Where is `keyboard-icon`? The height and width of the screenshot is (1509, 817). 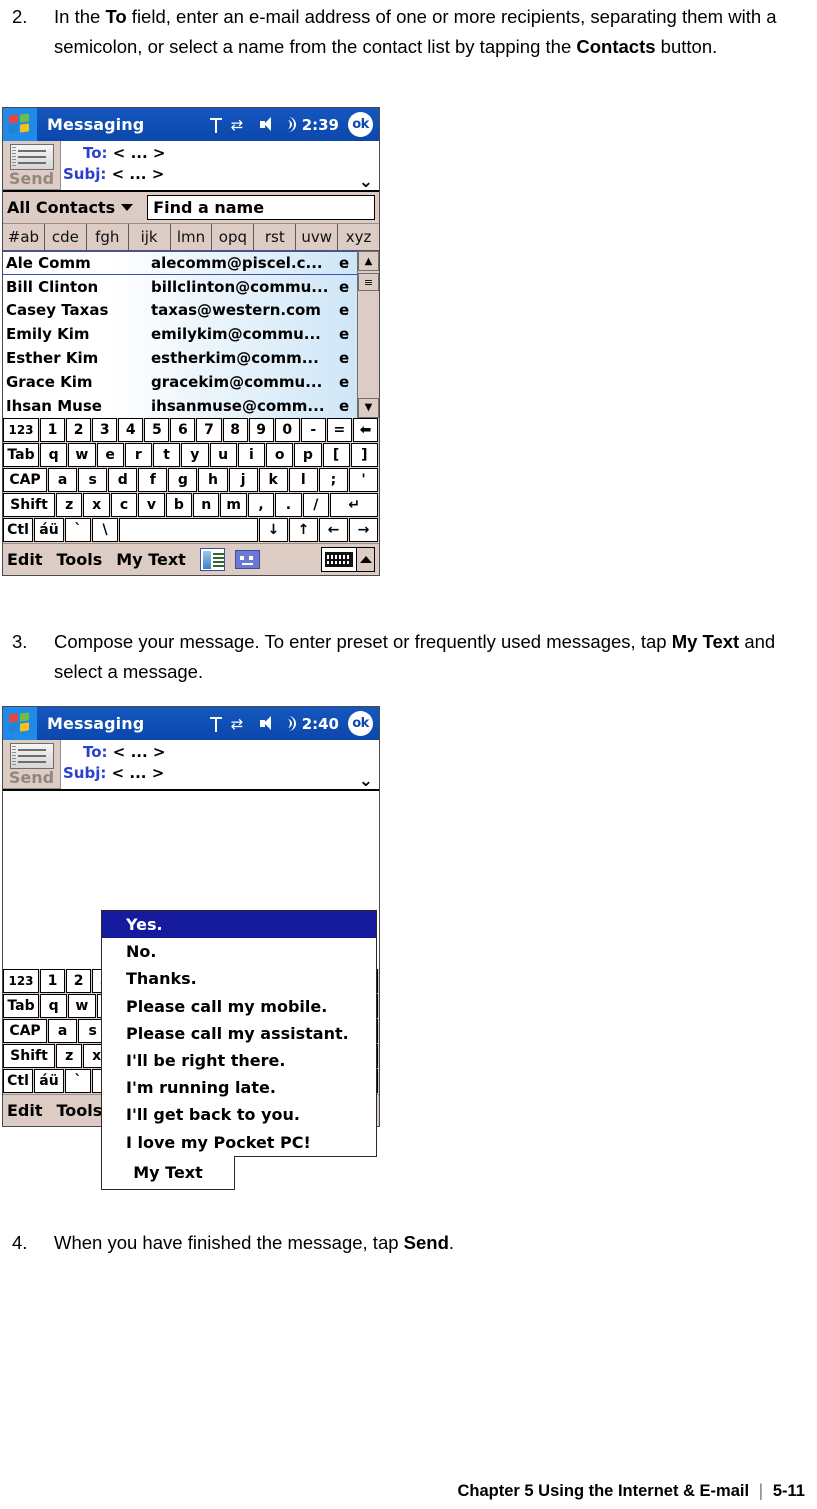
keyboard-icon is located at coordinates (339, 559).